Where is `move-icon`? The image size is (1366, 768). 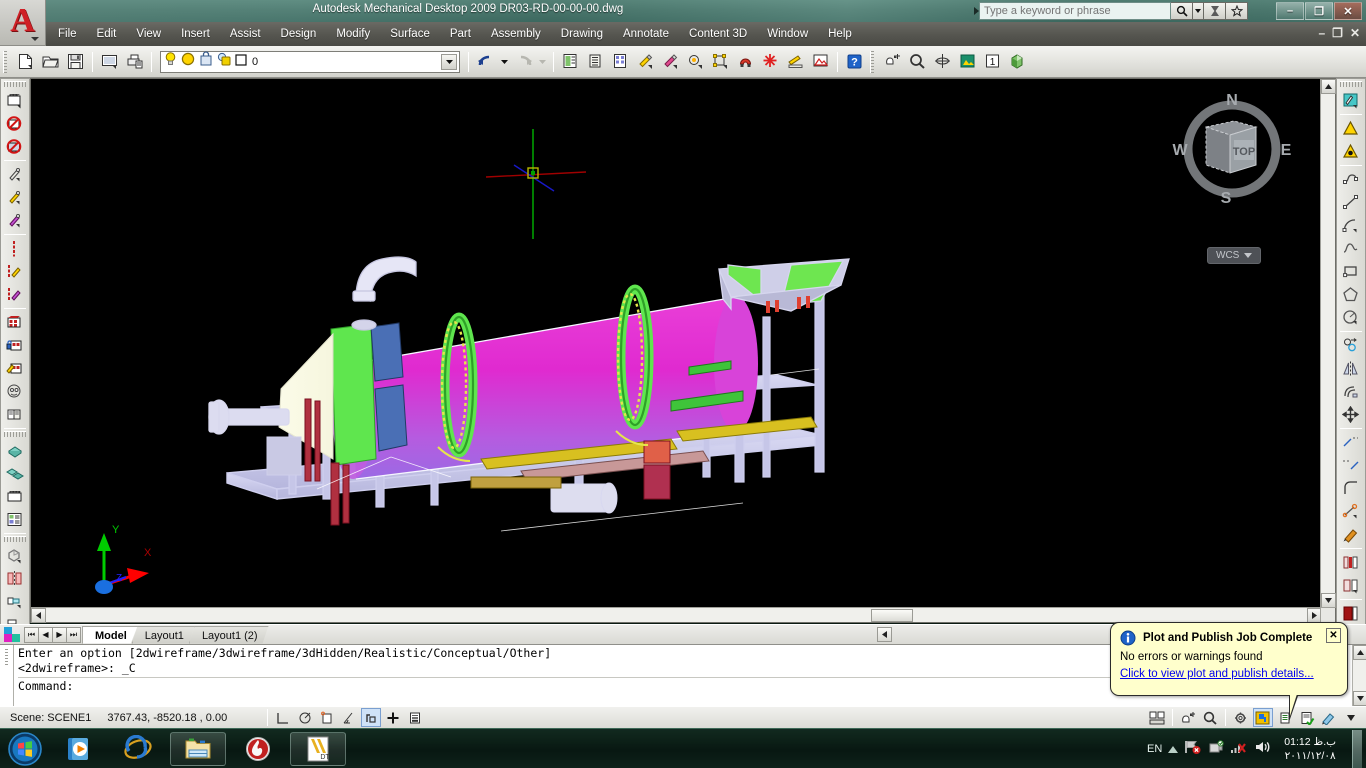
move-icon is located at coordinates (1351, 414).